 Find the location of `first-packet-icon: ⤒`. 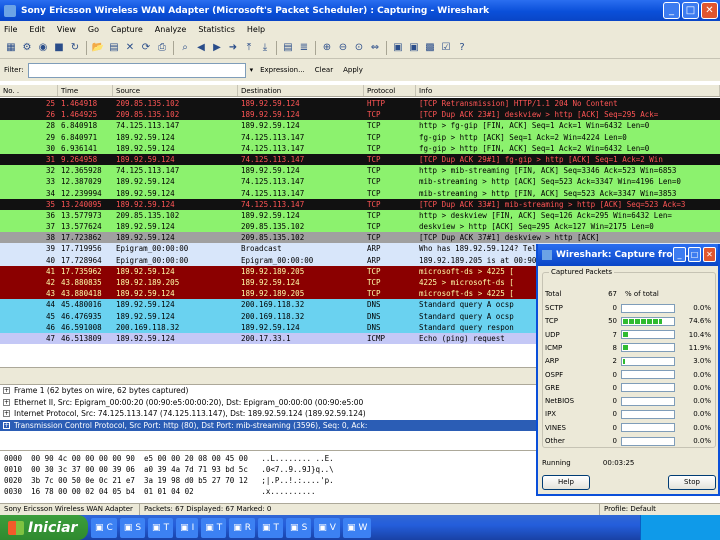

first-packet-icon: ⤒ is located at coordinates (249, 48).